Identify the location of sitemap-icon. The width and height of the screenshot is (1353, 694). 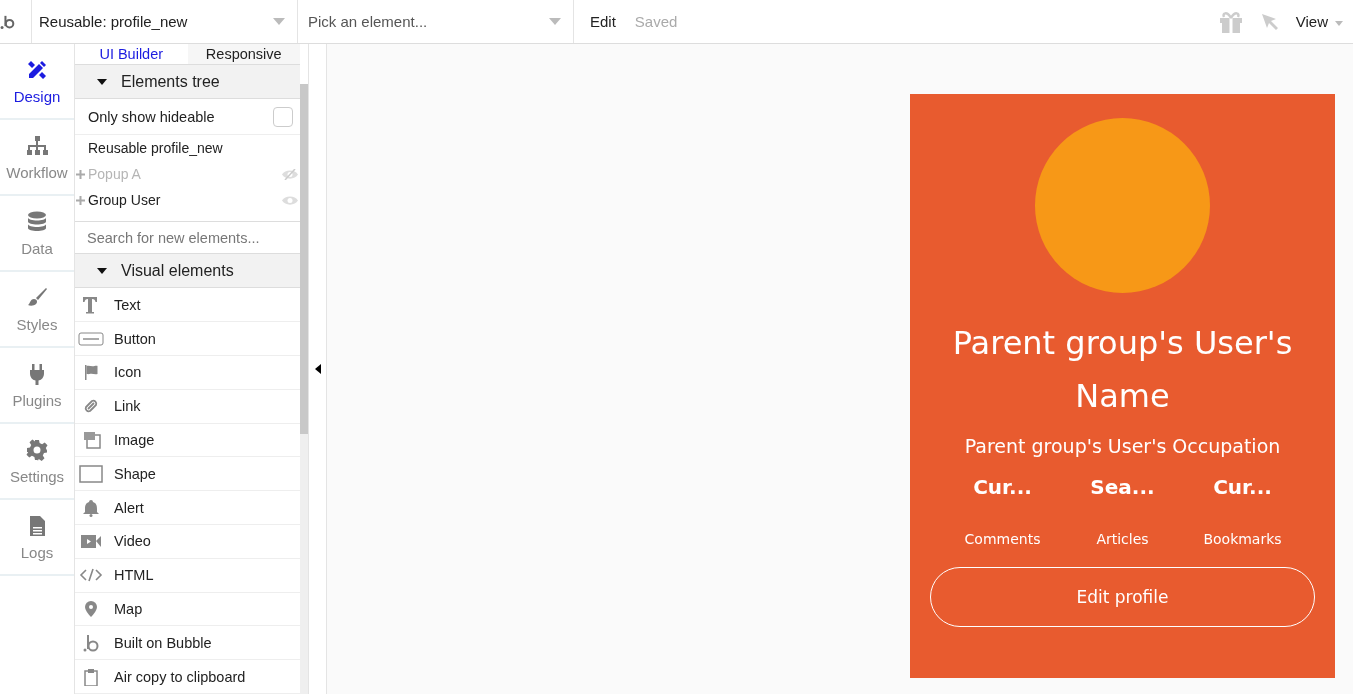
(37, 145).